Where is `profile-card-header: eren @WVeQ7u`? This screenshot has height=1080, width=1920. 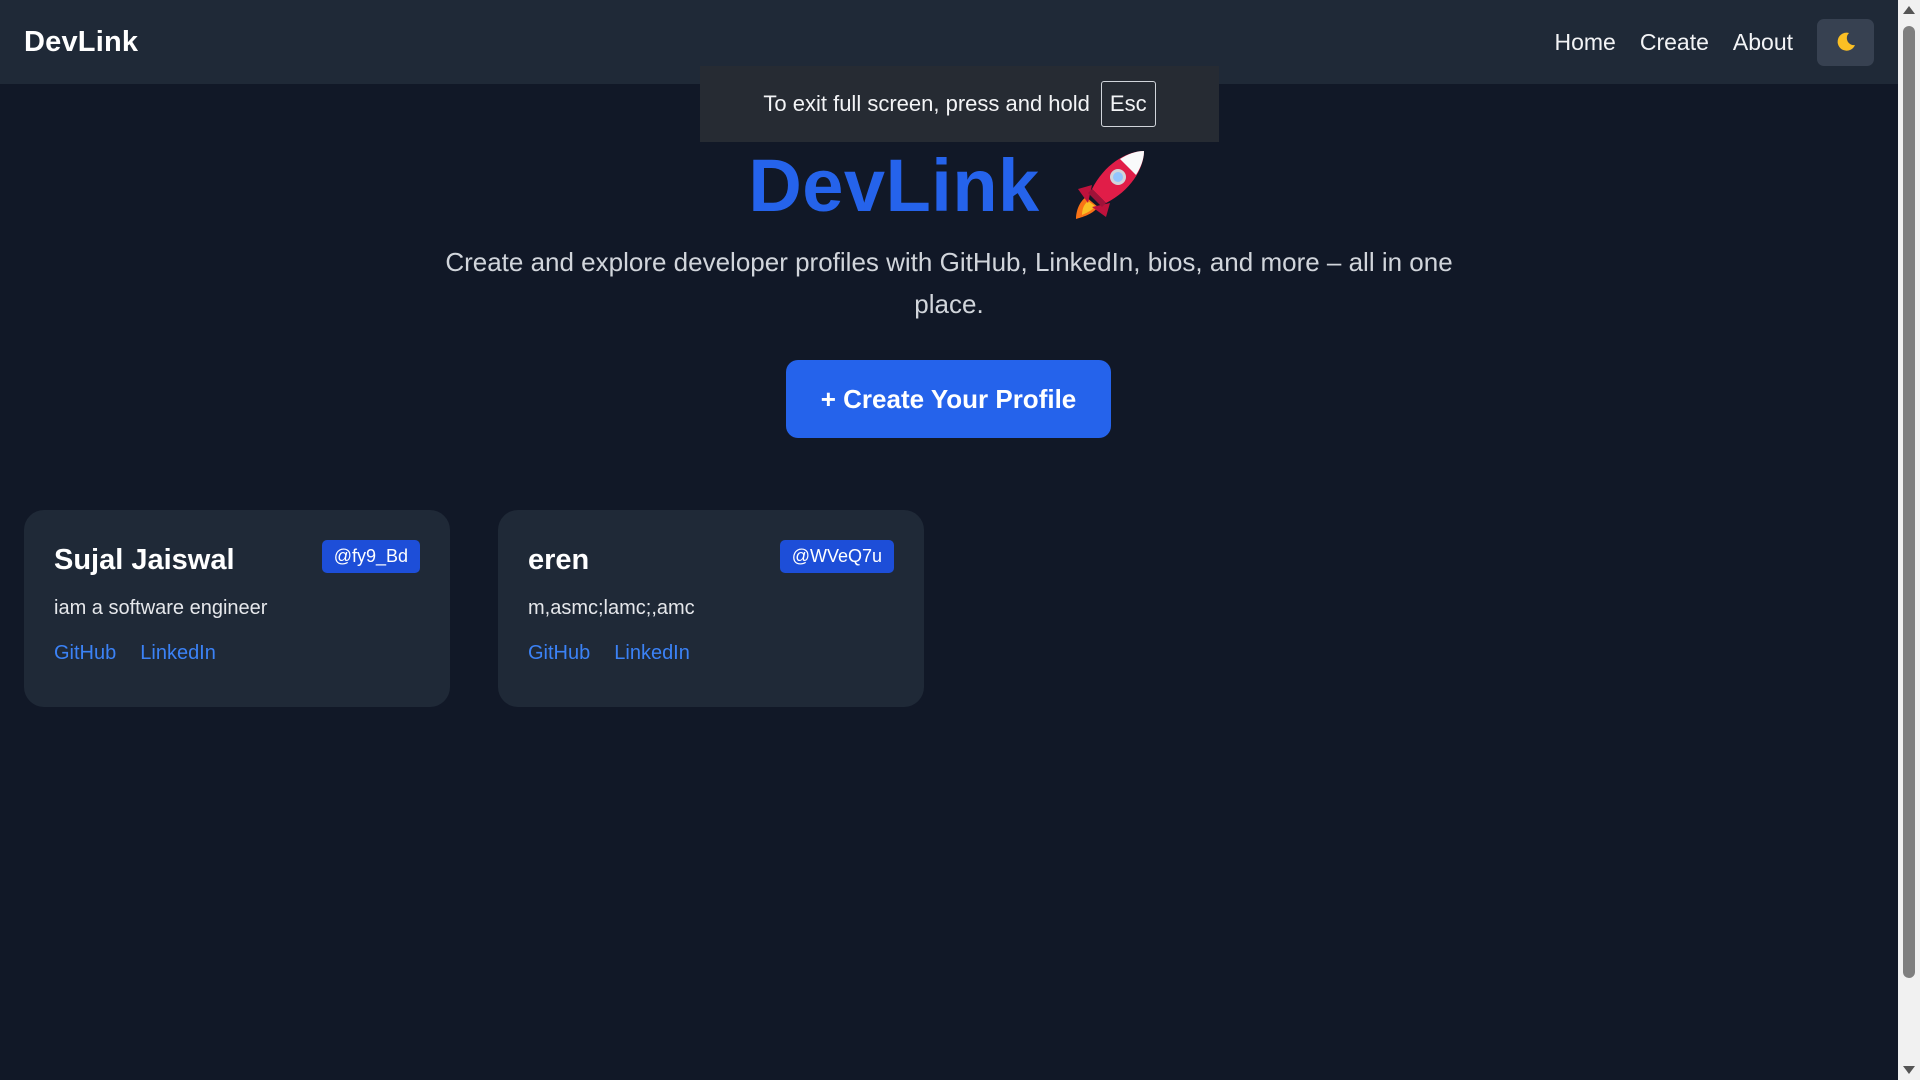
profile-card-header: eren @WVeQ7u is located at coordinates (711, 558).